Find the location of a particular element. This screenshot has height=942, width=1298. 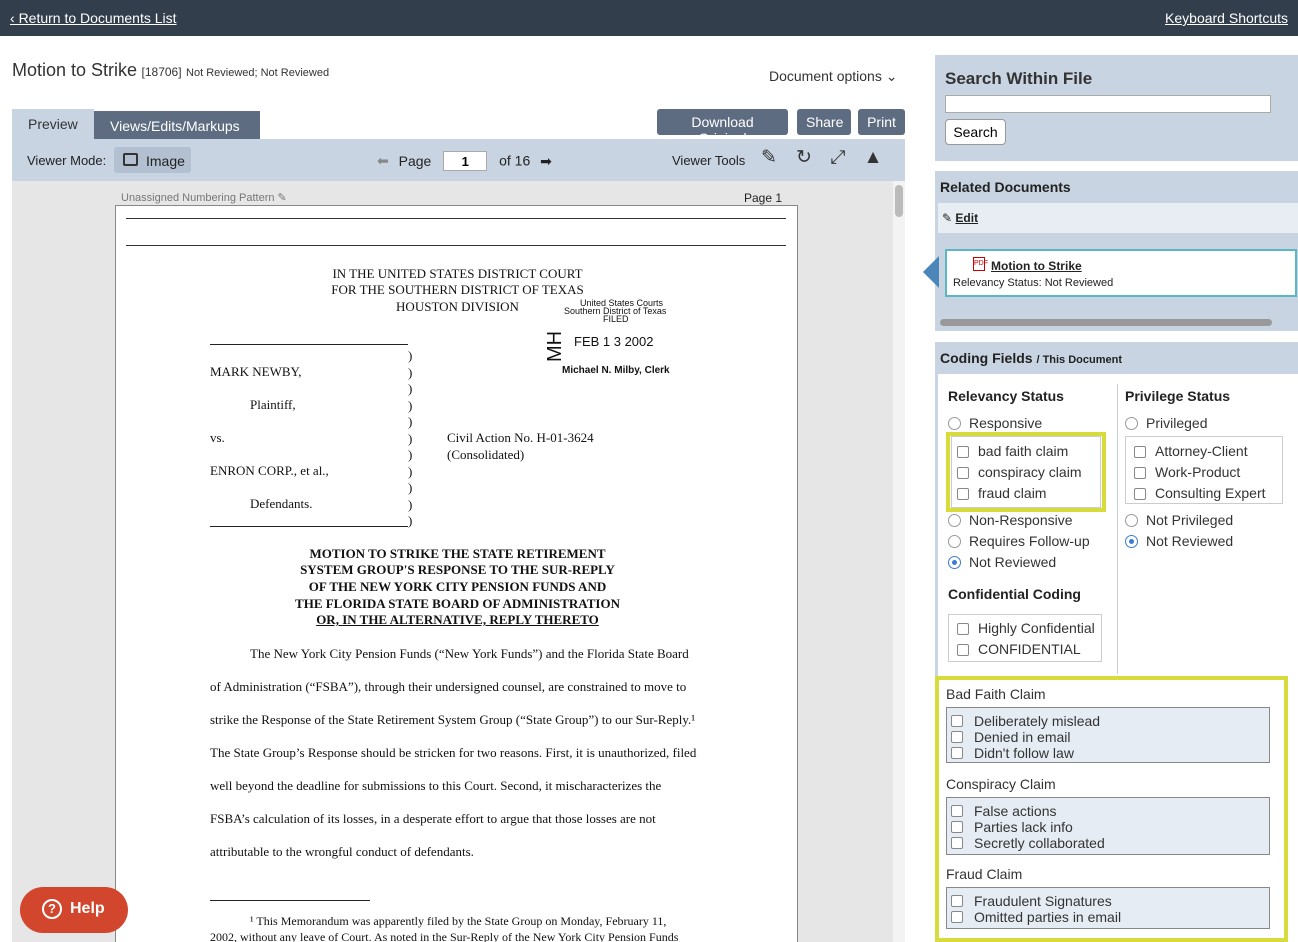

option-label: Privileged is located at coordinates (1177, 423).